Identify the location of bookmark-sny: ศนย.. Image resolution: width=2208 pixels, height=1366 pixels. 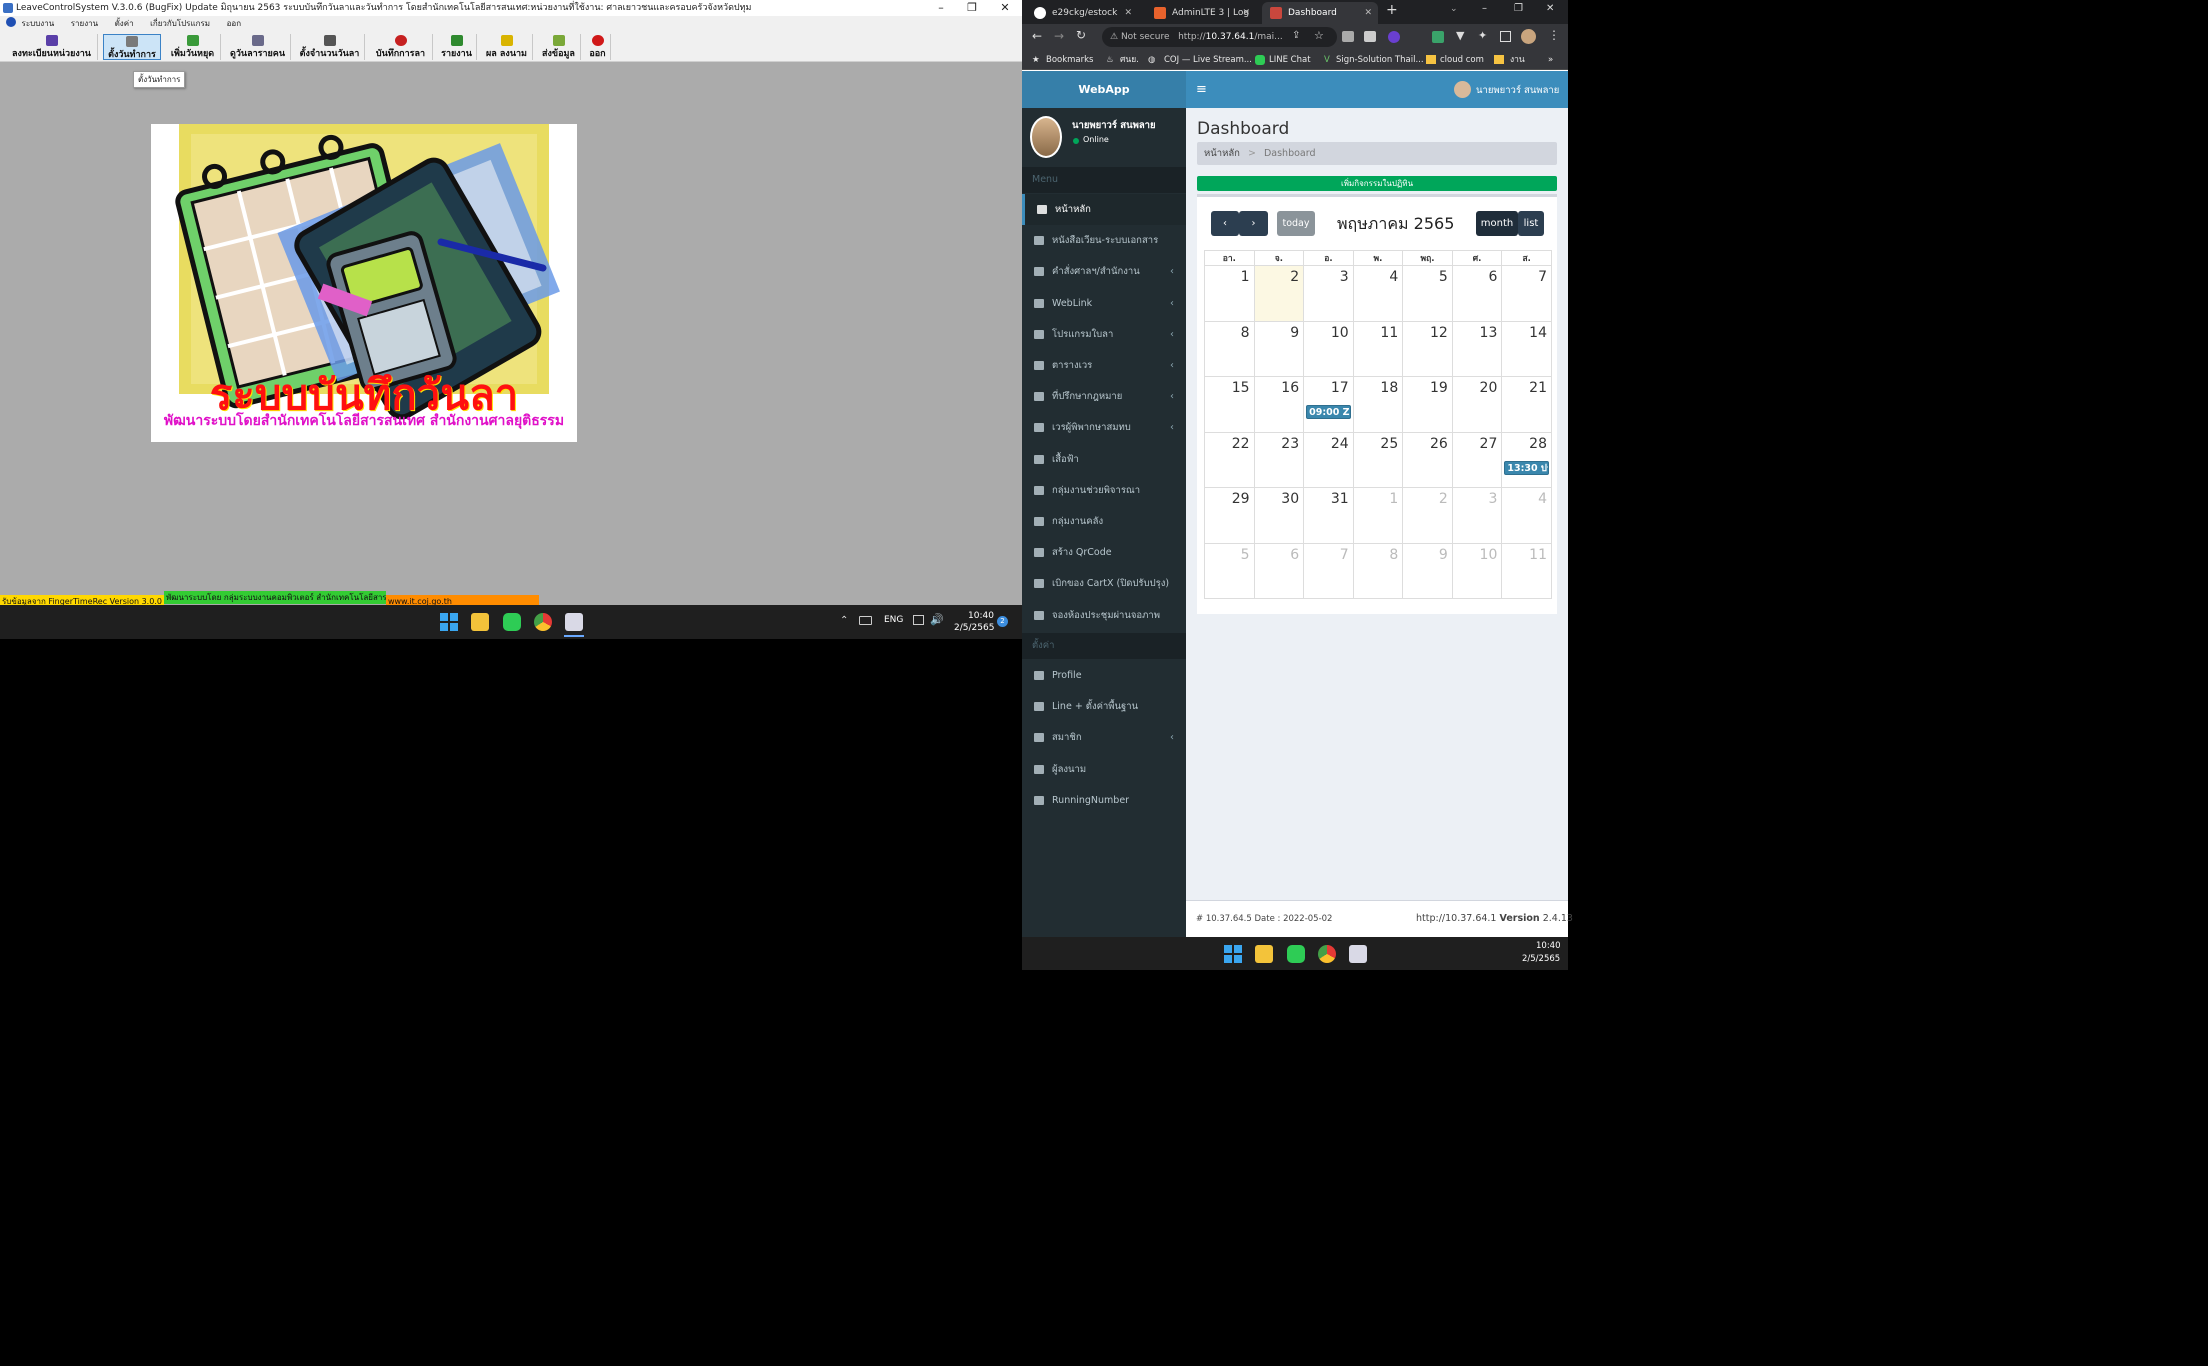
(1129, 60).